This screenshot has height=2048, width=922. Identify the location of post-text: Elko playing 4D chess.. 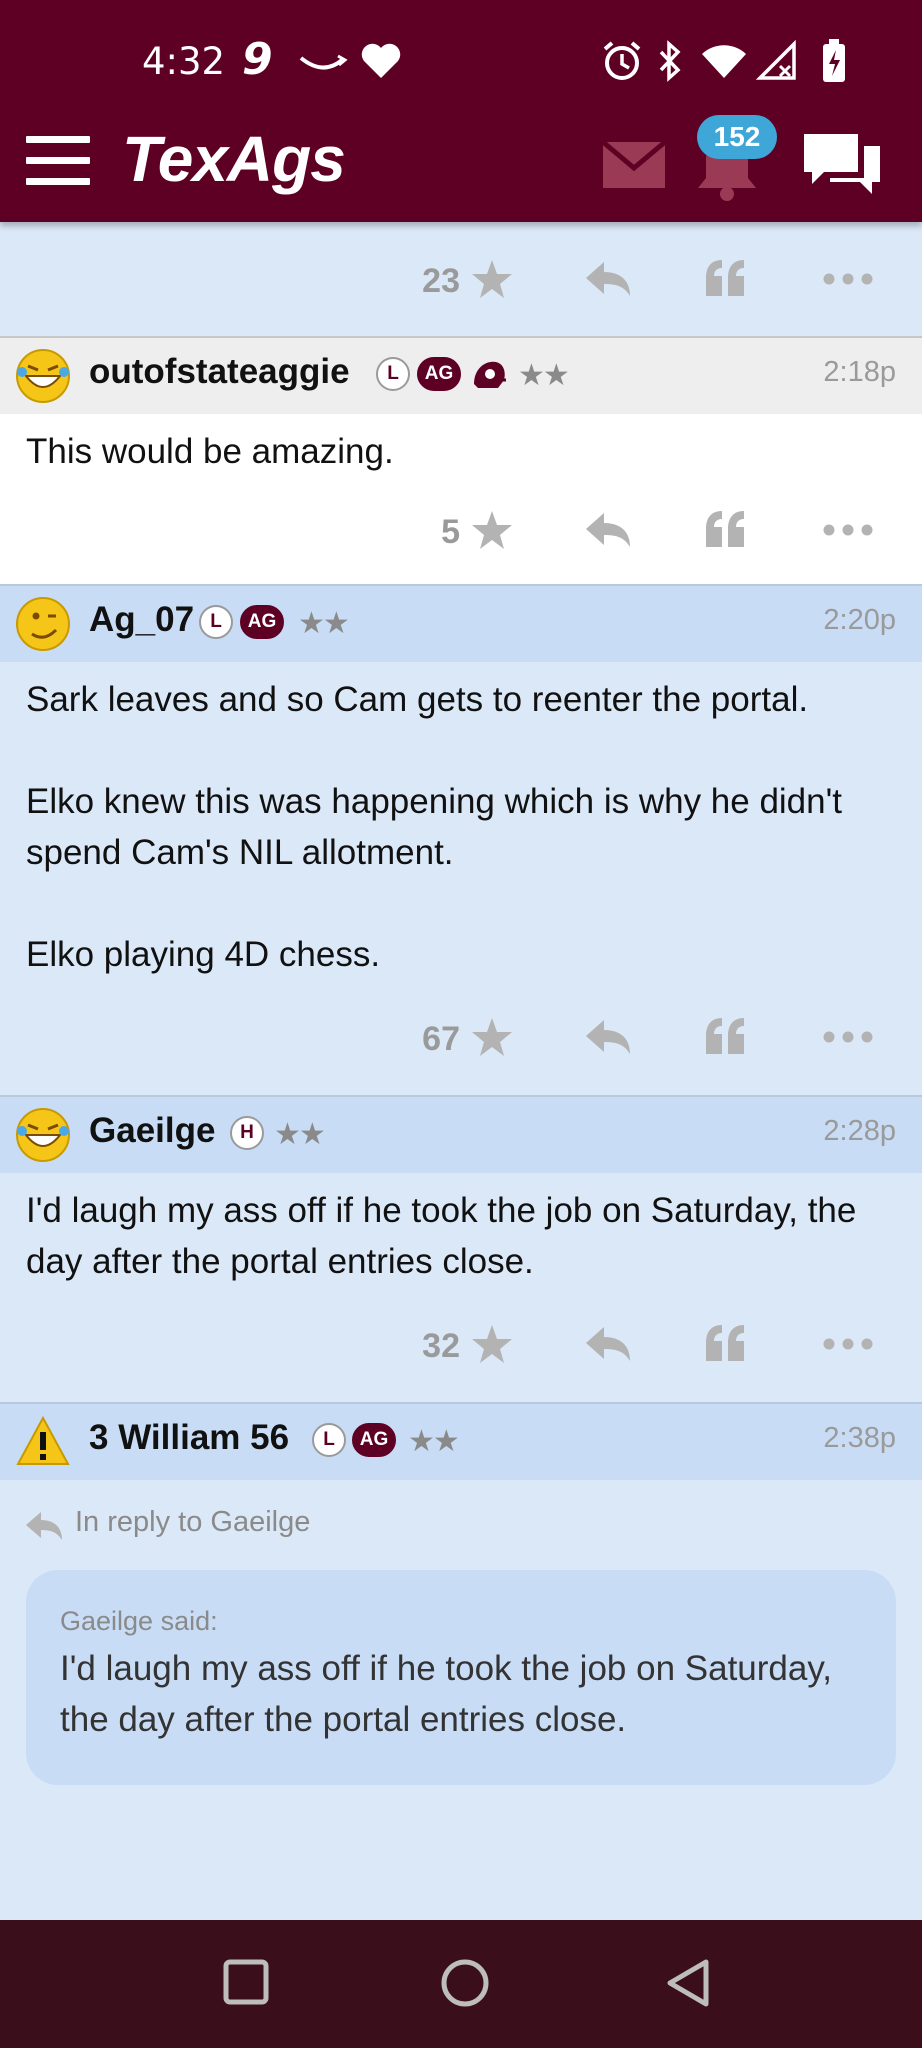
(203, 954).